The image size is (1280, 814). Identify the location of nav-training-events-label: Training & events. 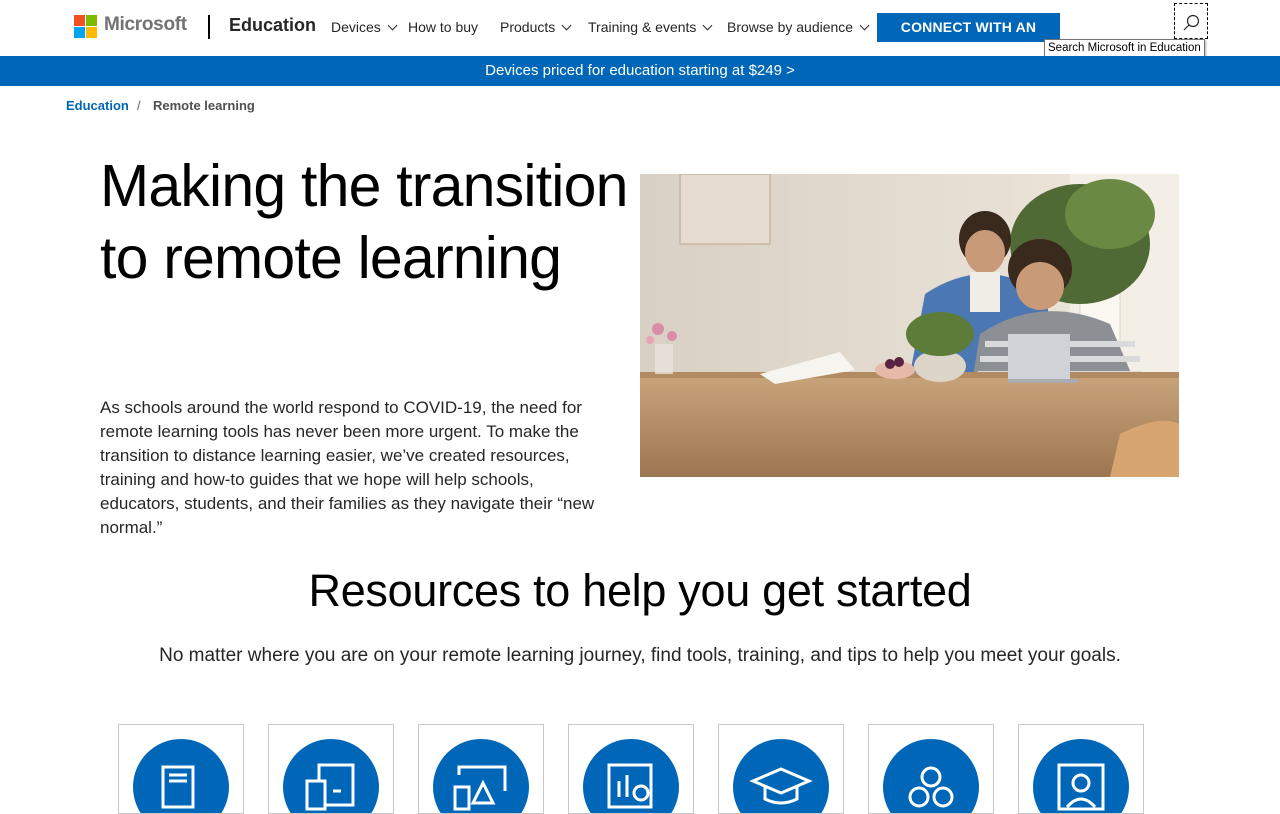
(642, 27).